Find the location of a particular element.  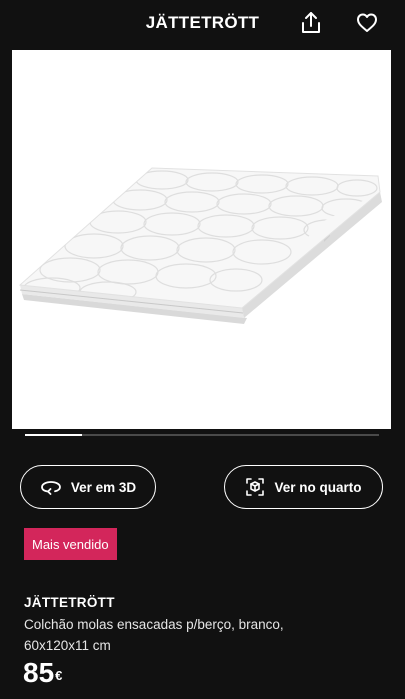

price-value: 85 is located at coordinates (39, 672).